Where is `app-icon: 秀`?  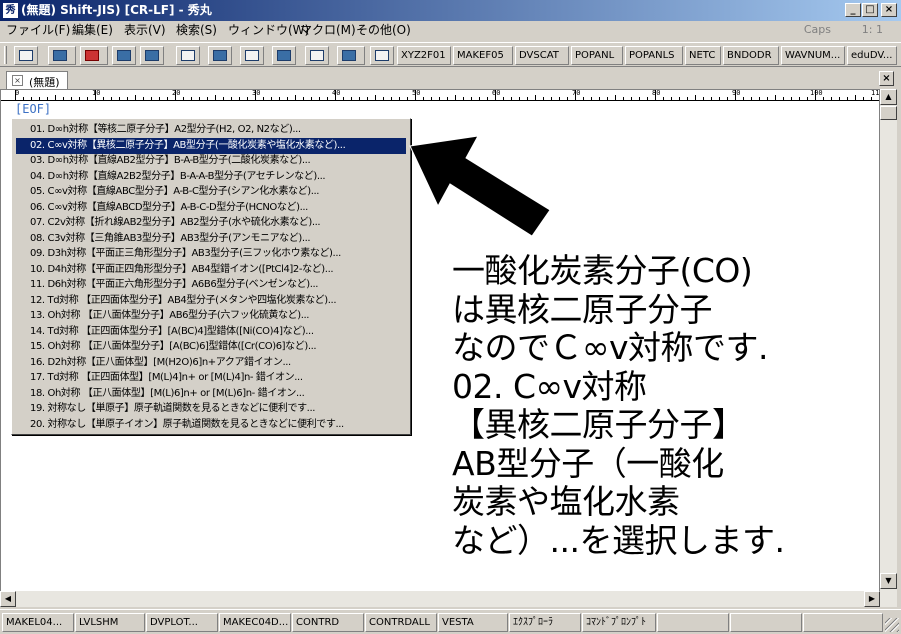 app-icon: 秀 is located at coordinates (10, 10).